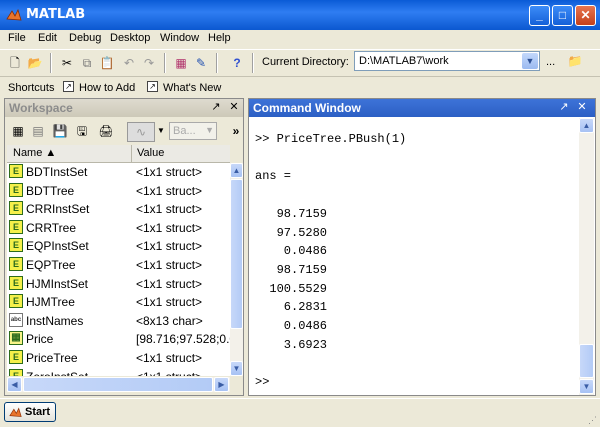  Describe the element at coordinates (47, 38) in the screenshot. I see `menu-edit: Edit` at that location.